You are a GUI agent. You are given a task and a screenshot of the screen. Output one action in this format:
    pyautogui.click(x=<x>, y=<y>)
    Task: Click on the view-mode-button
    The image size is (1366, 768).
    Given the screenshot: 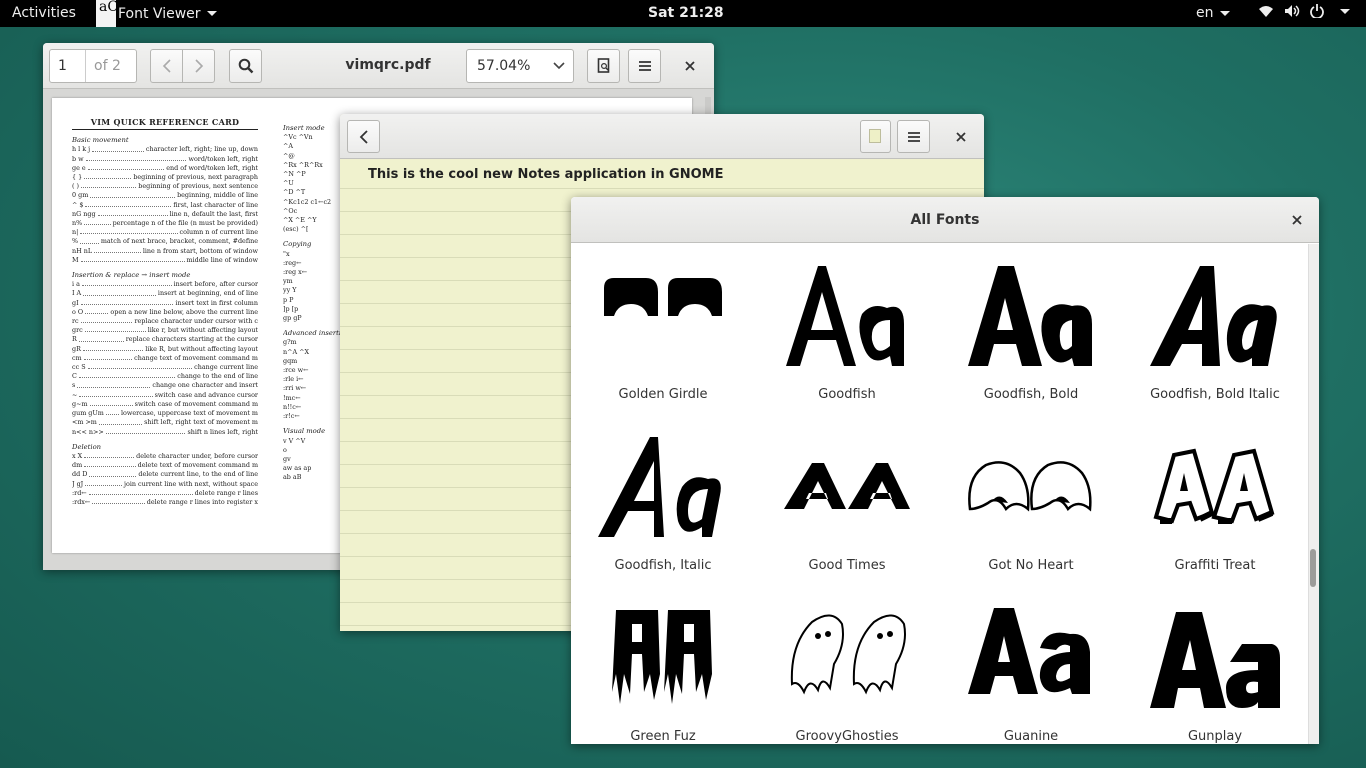 What is the action you would take?
    pyautogui.click(x=603, y=66)
    